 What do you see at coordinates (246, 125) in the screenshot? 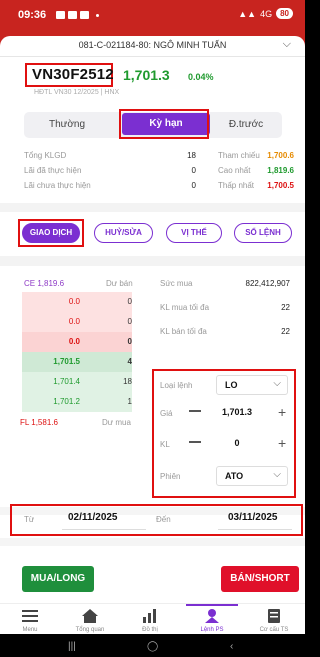
I see `tab-dtruoc: Đ.trước` at bounding box center [246, 125].